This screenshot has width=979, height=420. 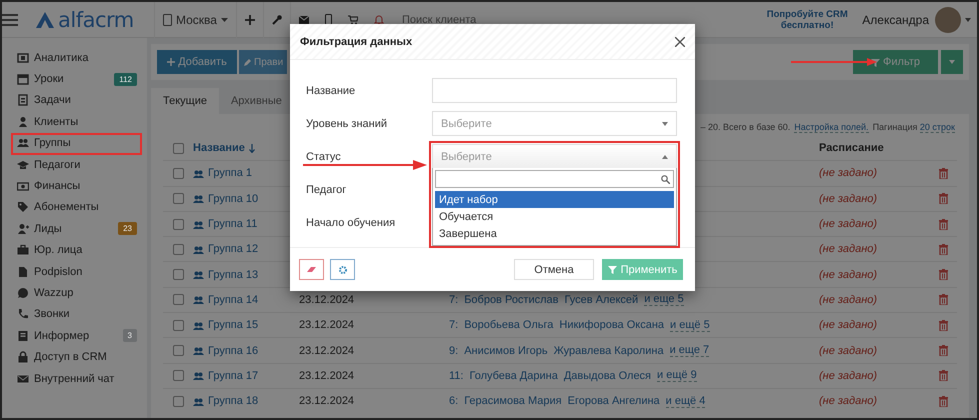 What do you see at coordinates (72, 79) in the screenshot?
I see `sidebar-label: Уроки` at bounding box center [72, 79].